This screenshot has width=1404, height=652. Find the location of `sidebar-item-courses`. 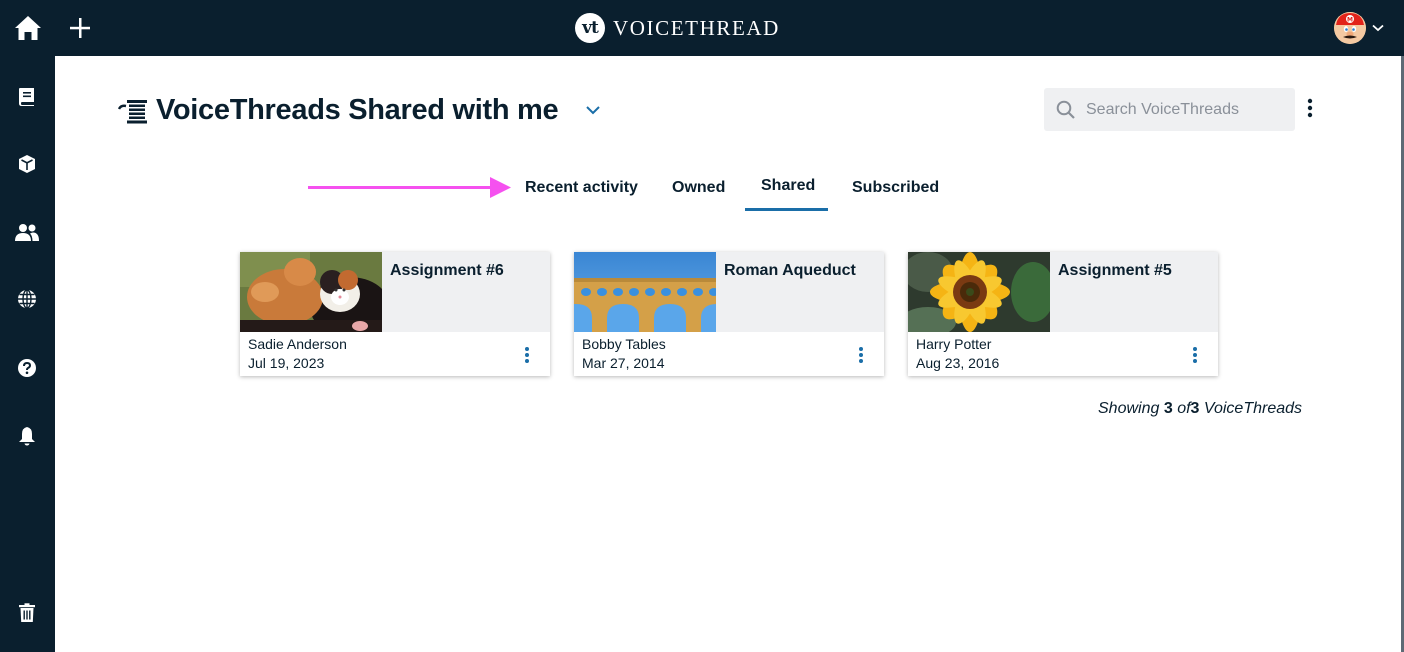

sidebar-item-courses is located at coordinates (27, 164).